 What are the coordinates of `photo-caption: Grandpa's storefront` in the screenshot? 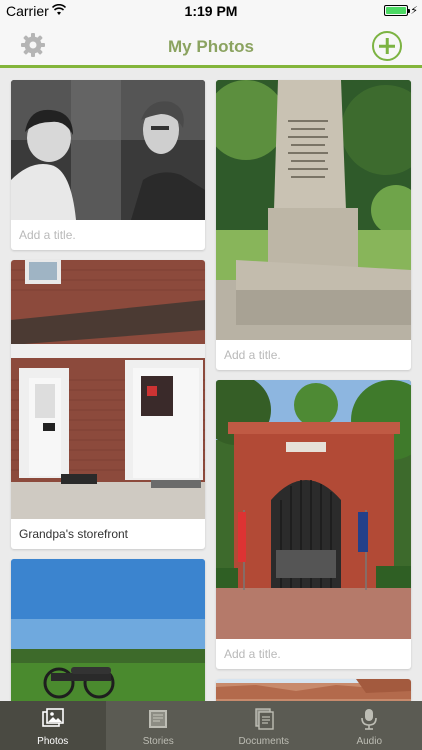 It's located at (108, 534).